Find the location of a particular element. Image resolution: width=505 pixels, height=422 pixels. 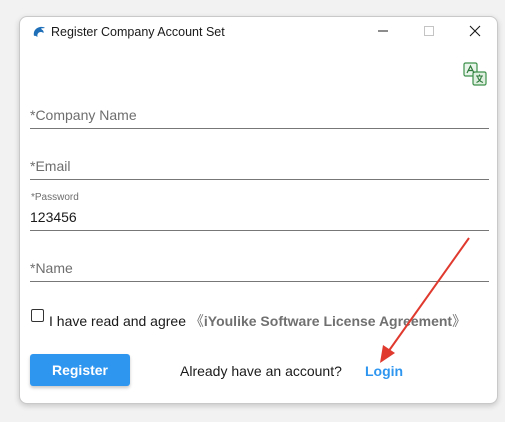

password-value: 123456 is located at coordinates (53, 217).